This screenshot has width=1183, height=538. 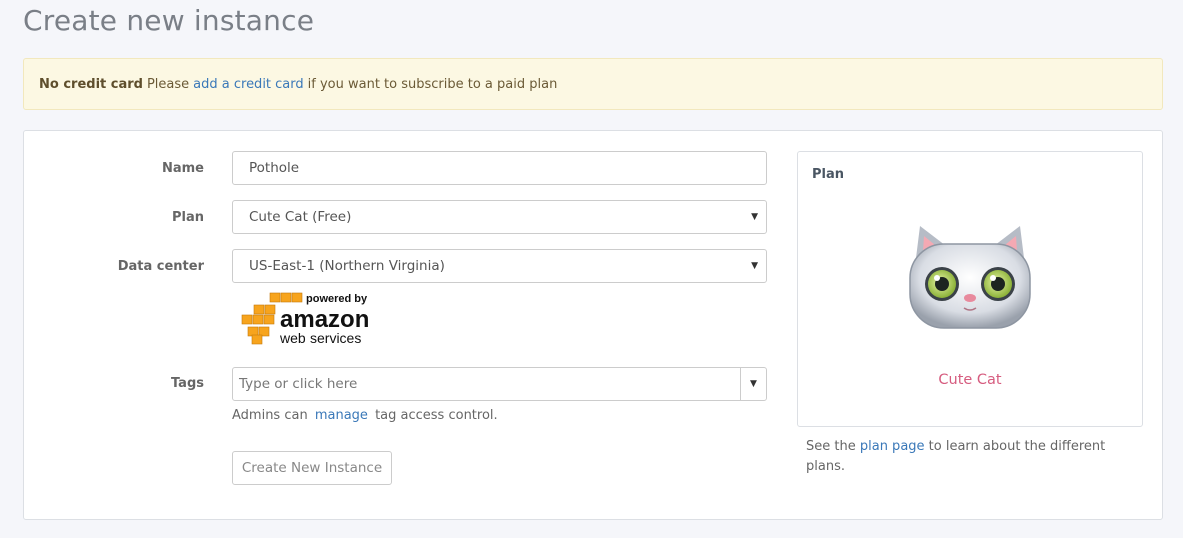 What do you see at coordinates (499, 384) in the screenshot?
I see `tags-input: Type or click here ▼` at bounding box center [499, 384].